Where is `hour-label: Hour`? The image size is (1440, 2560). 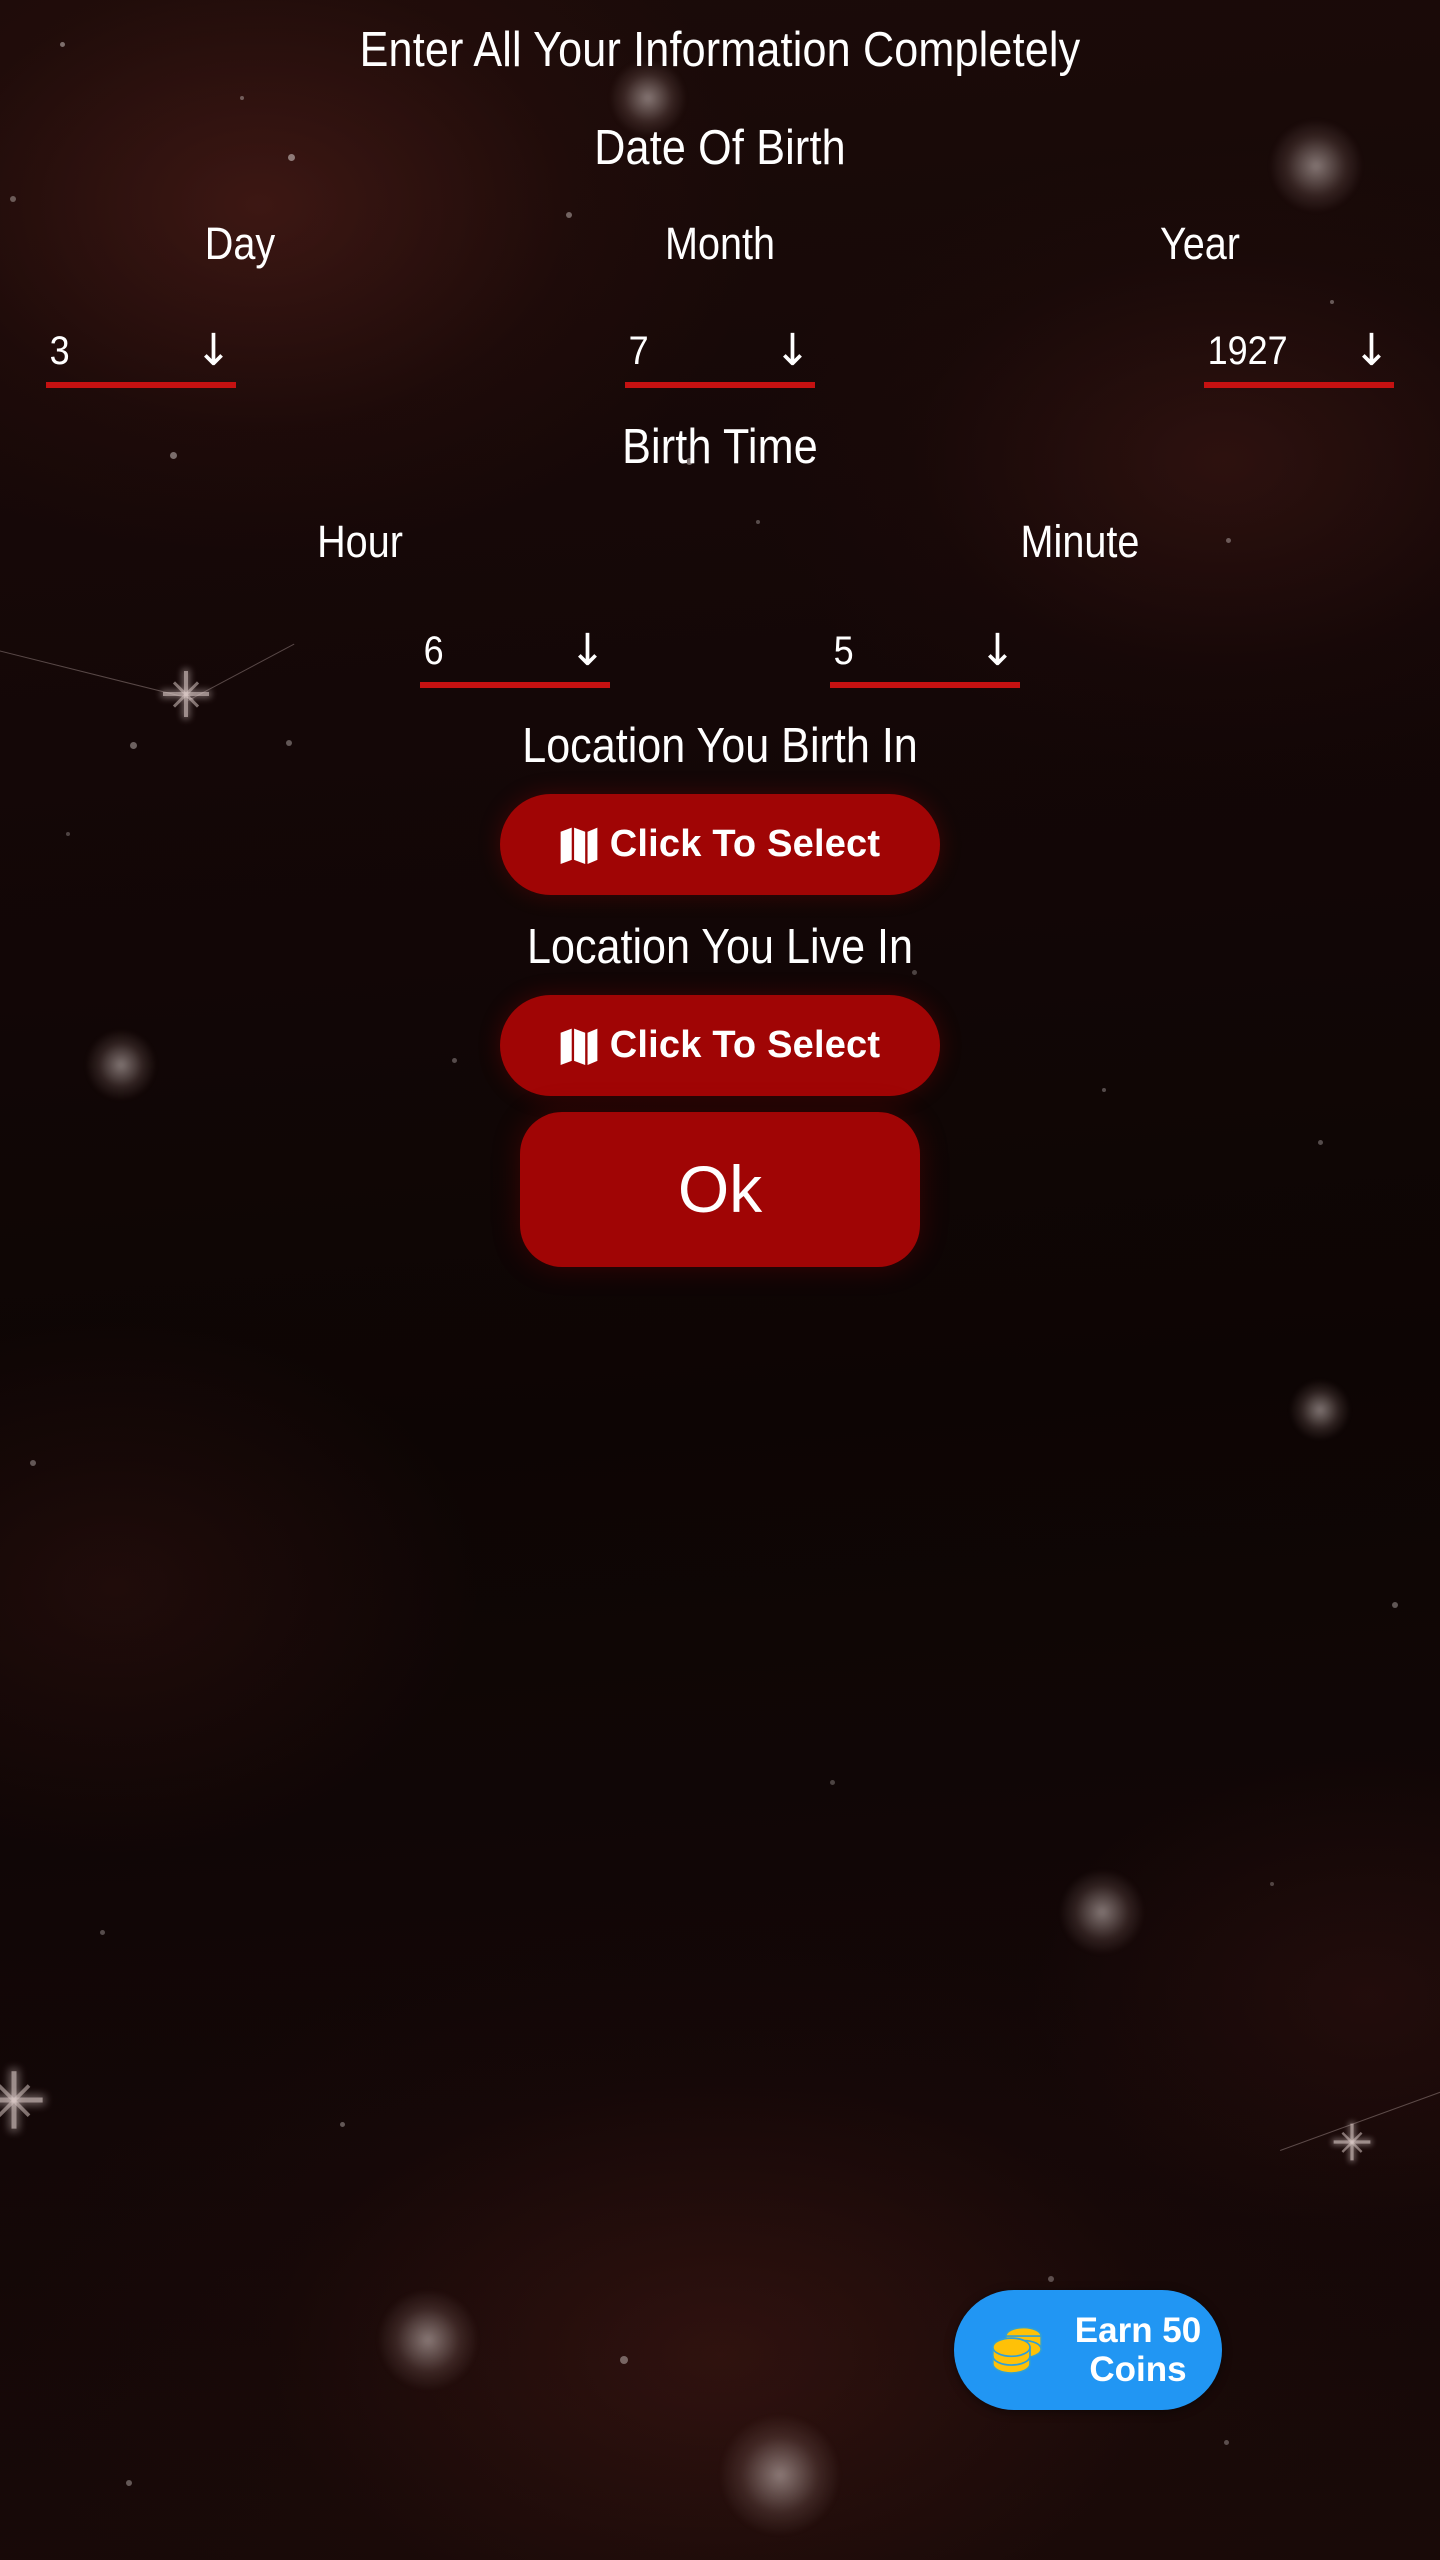
hour-label: Hour is located at coordinates (360, 541).